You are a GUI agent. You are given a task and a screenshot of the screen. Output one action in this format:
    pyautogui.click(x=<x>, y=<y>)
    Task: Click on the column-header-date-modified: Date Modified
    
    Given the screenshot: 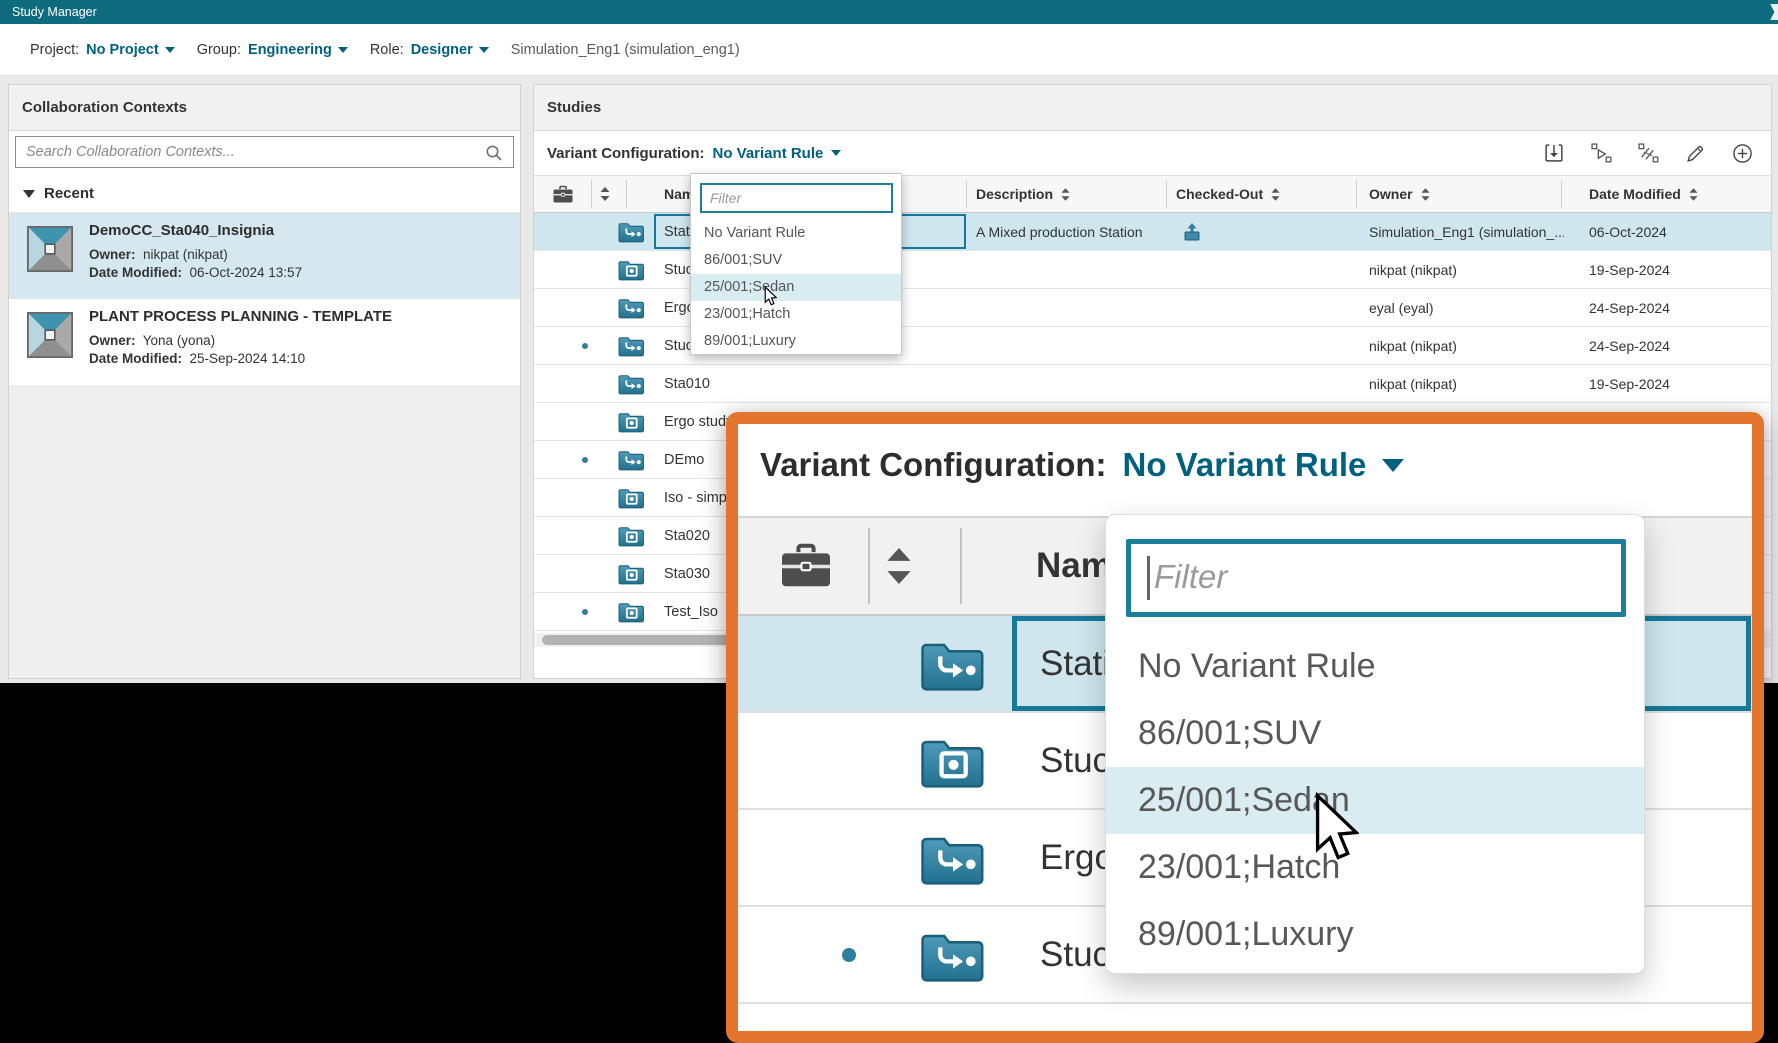 What is the action you would take?
    pyautogui.click(x=1643, y=194)
    